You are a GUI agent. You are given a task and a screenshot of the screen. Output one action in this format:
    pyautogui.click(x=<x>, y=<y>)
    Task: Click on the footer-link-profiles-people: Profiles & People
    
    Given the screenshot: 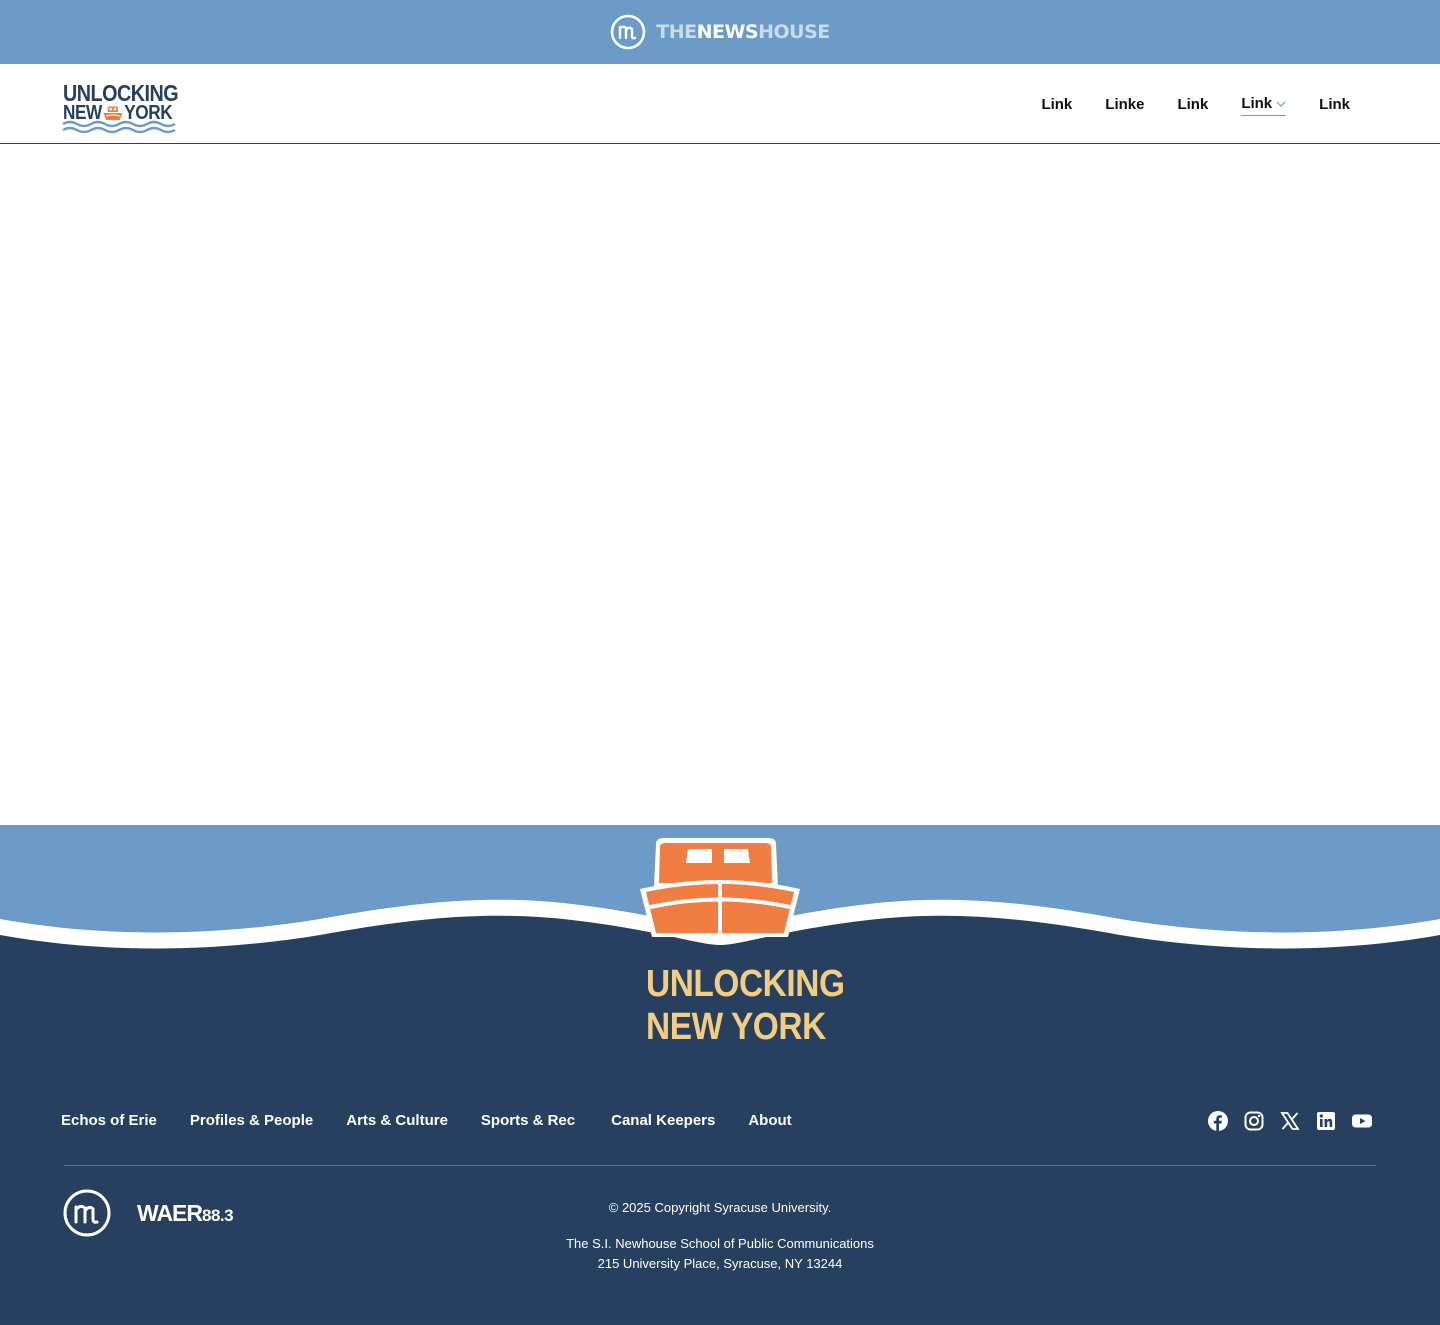 What is the action you would take?
    pyautogui.click(x=251, y=1120)
    